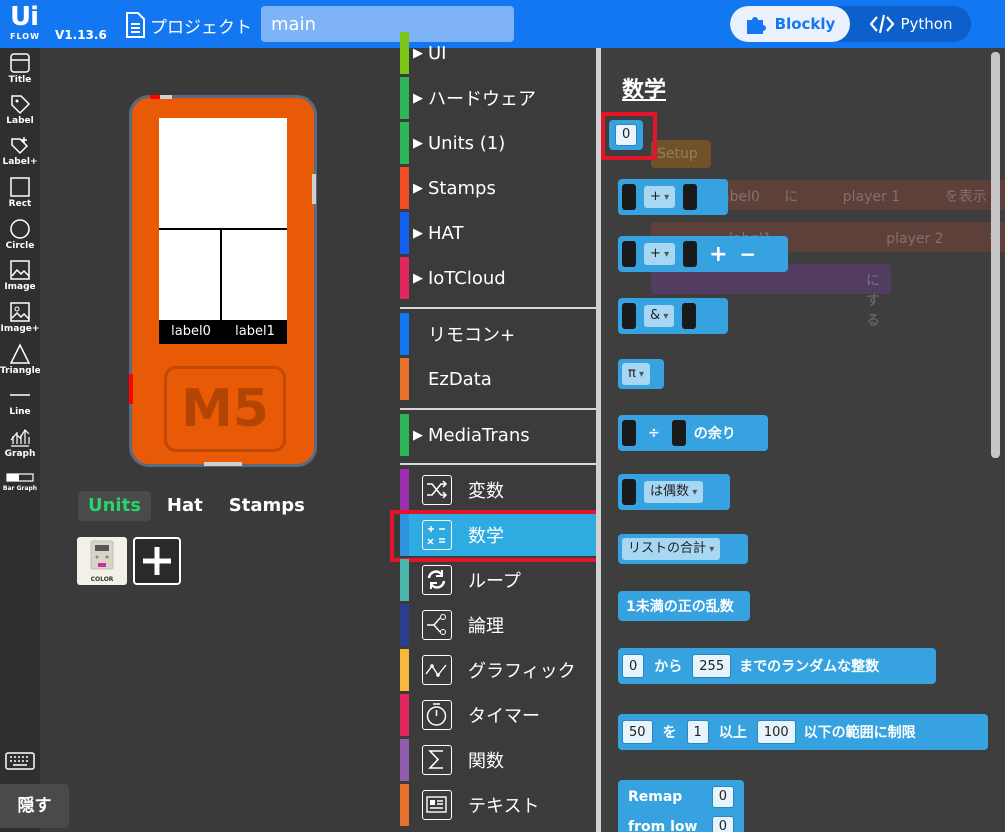 This screenshot has width=1005, height=832. I want to click on document-icon, so click(135, 25).